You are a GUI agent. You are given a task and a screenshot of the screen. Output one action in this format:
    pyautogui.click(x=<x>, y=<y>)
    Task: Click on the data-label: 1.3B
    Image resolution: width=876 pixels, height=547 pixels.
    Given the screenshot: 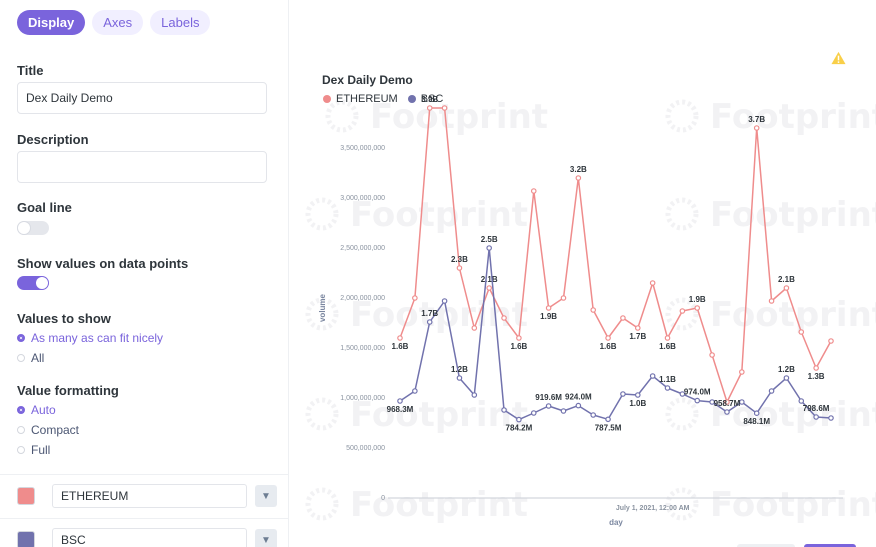 What is the action you would take?
    pyautogui.click(x=816, y=376)
    